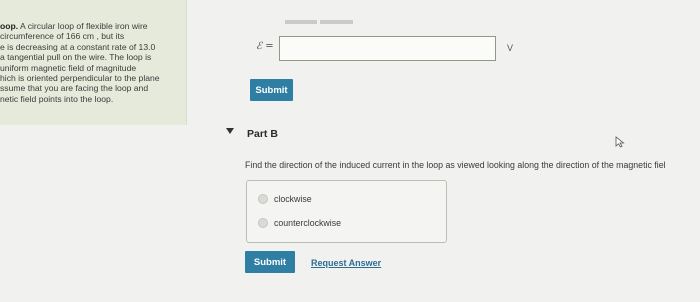  Describe the element at coordinates (263, 223) in the screenshot. I see `radio-counterclockwise` at that location.